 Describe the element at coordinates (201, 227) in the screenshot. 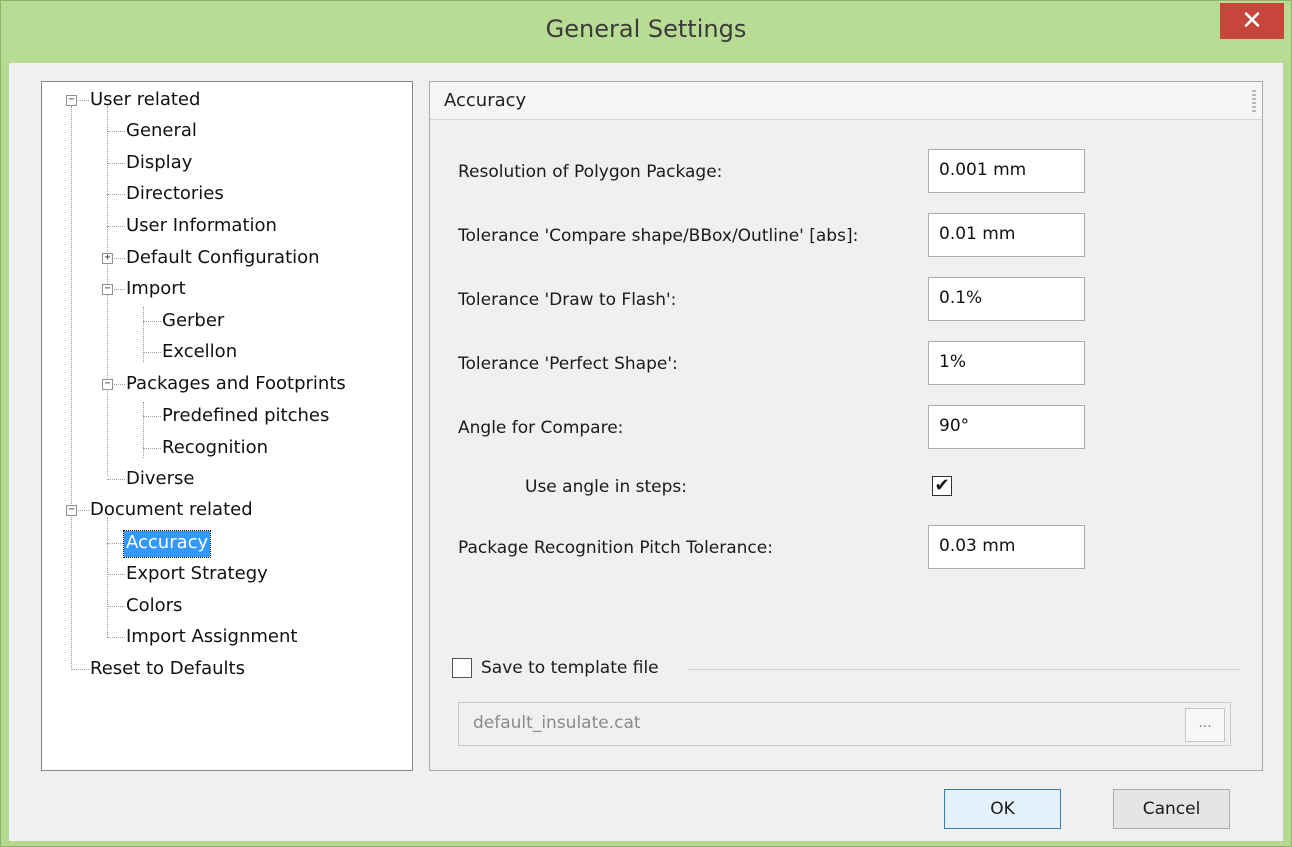

I see `tree-item-user-information: User Information` at that location.